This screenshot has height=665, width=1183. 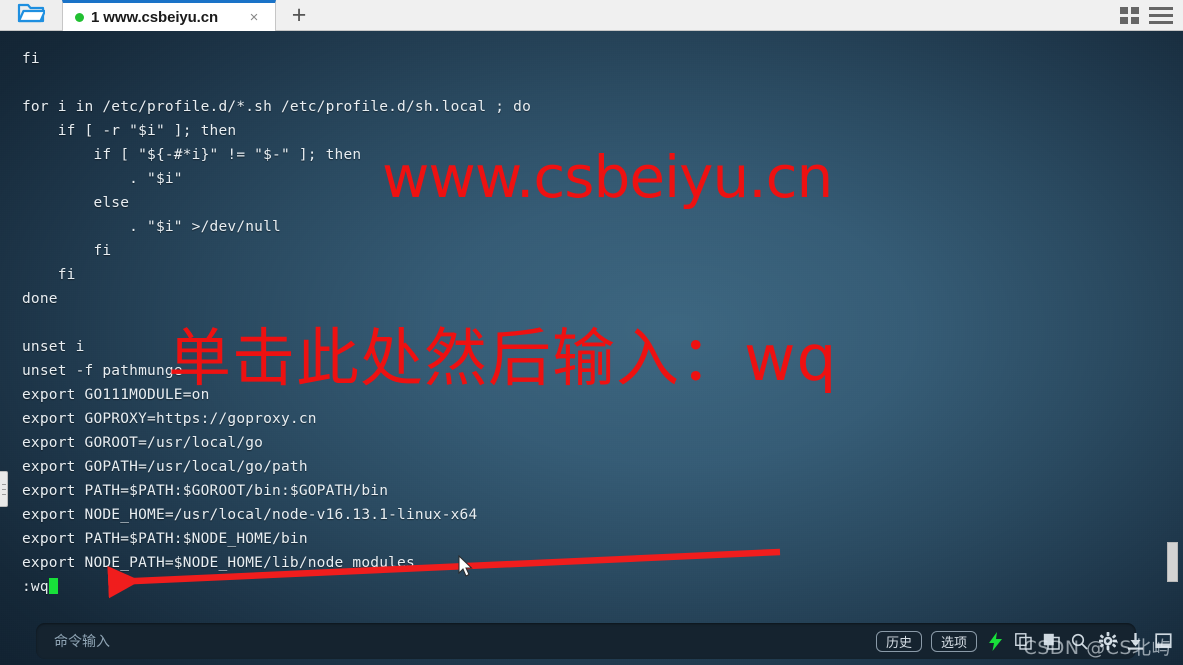 I want to click on close-icon: ×, so click(x=254, y=18).